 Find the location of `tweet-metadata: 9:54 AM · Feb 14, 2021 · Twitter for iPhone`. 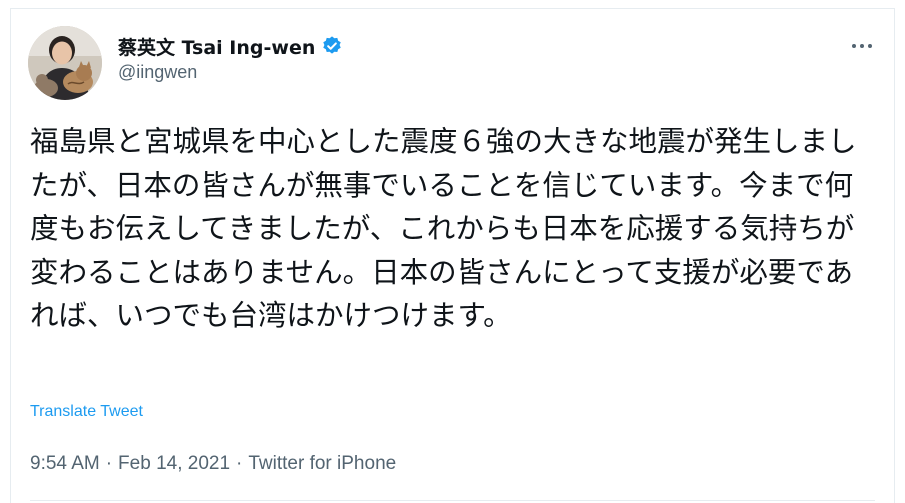

tweet-metadata: 9:54 AM · Feb 14, 2021 · Twitter for iPhone is located at coordinates (213, 464).